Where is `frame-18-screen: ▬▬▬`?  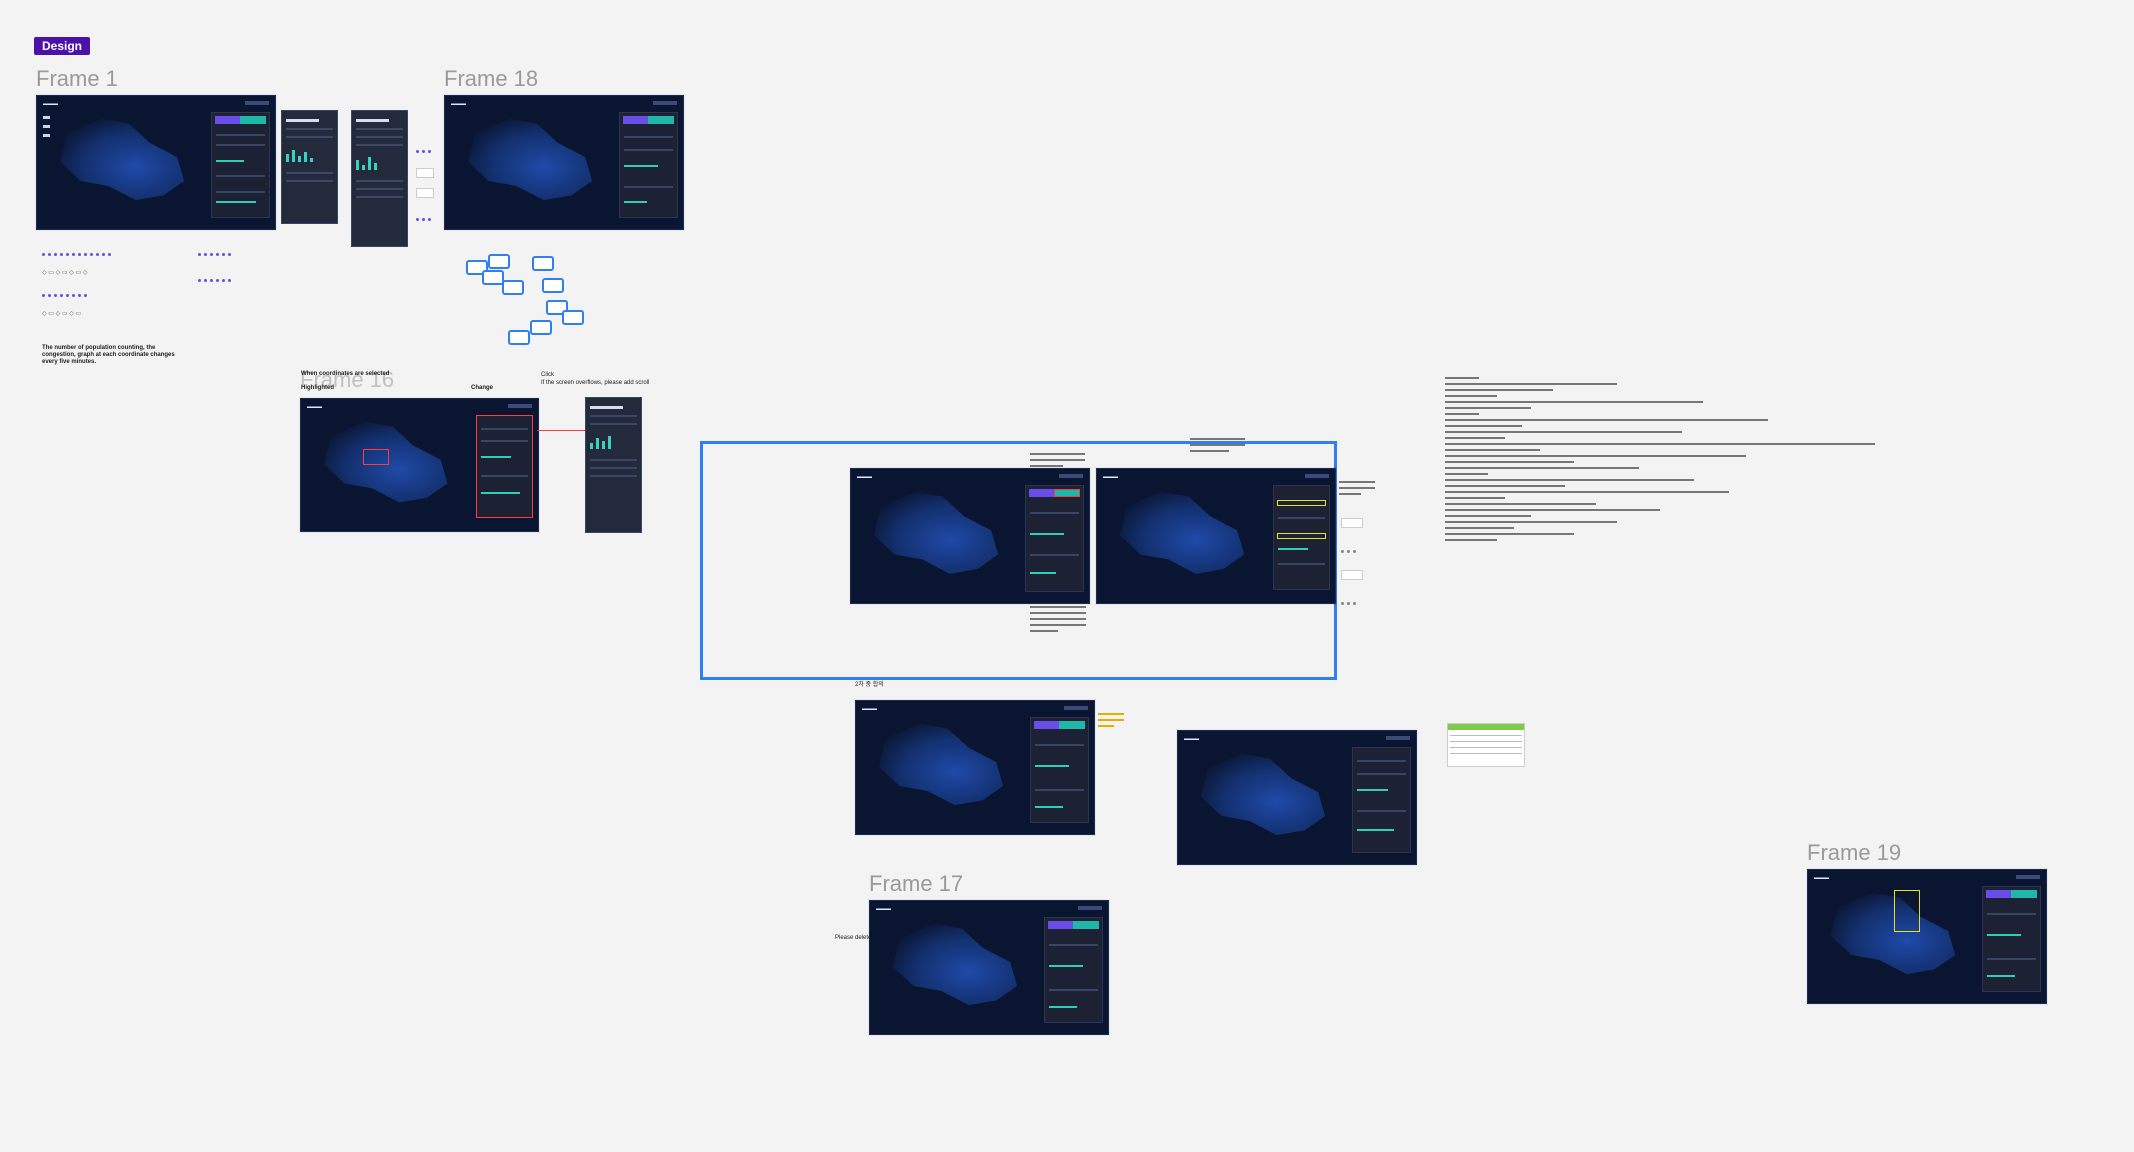
frame-18-screen: ▬▬▬ is located at coordinates (564, 162).